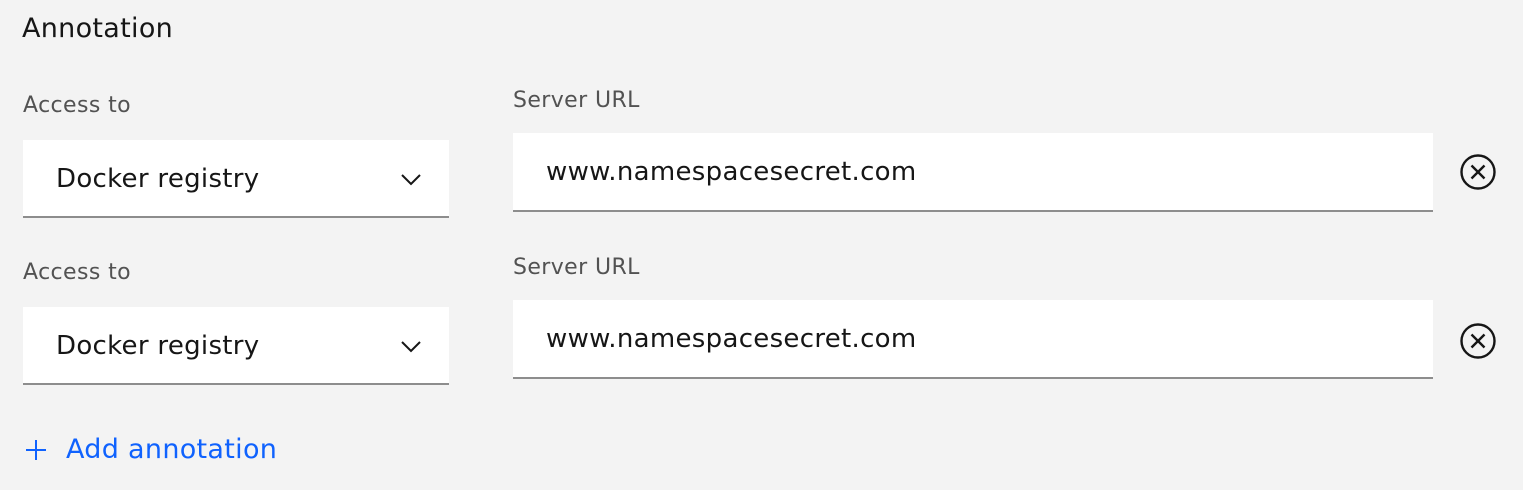 The width and height of the screenshot is (1523, 490). Describe the element at coordinates (172, 449) in the screenshot. I see `add-annotation-label: Add annotation` at that location.